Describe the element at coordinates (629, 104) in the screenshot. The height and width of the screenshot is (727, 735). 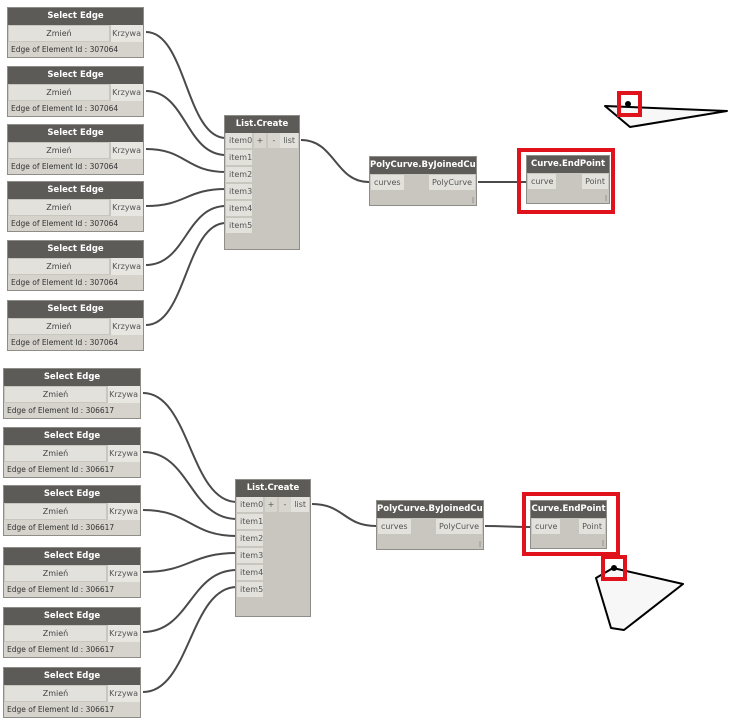
I see `highlight-box-point` at that location.